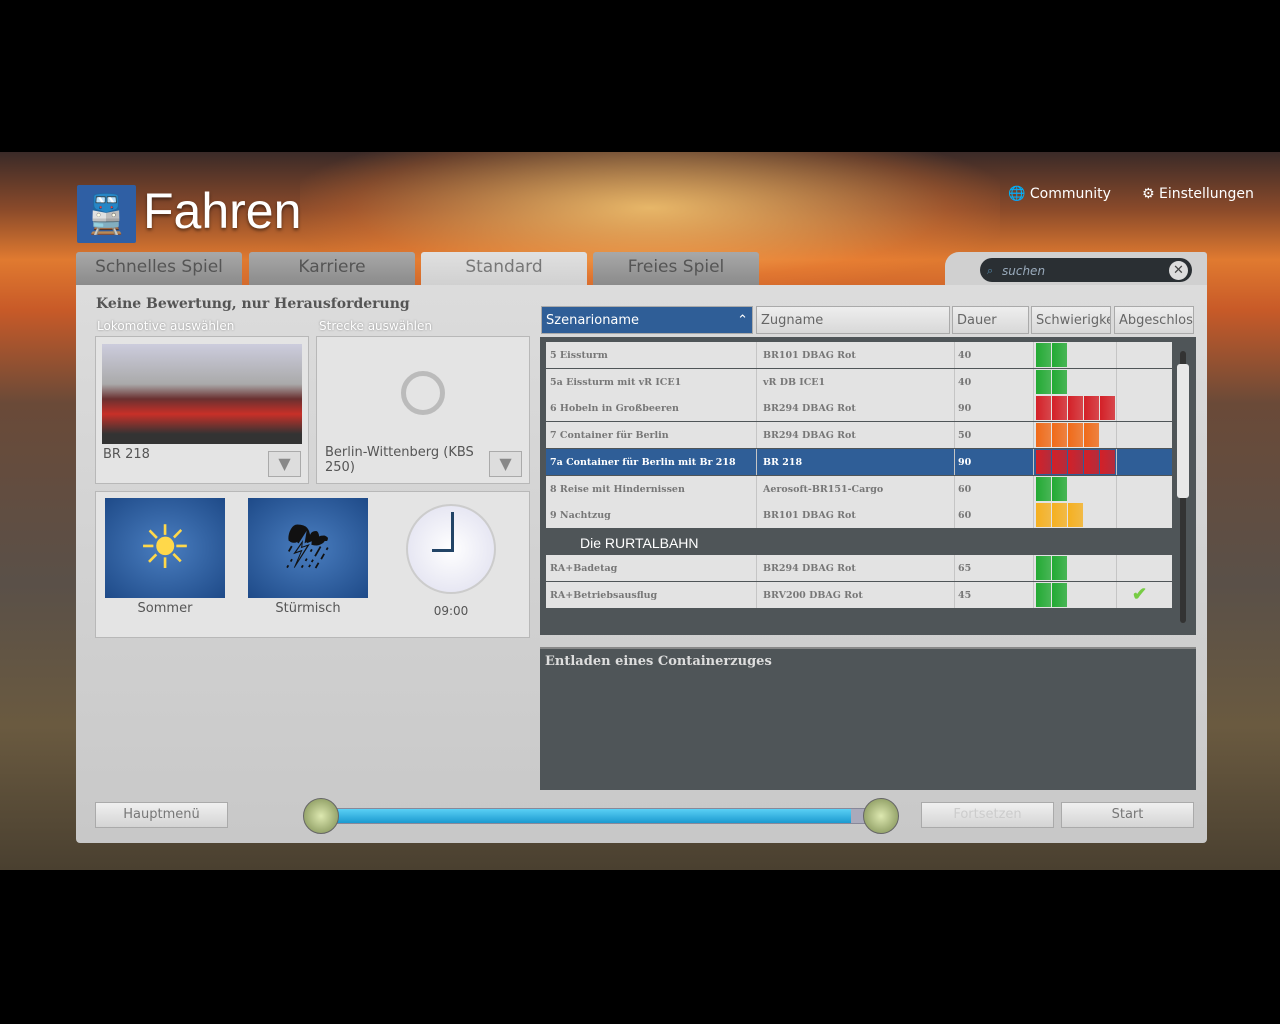  What do you see at coordinates (423, 393) in the screenshot?
I see `no-image-icon` at bounding box center [423, 393].